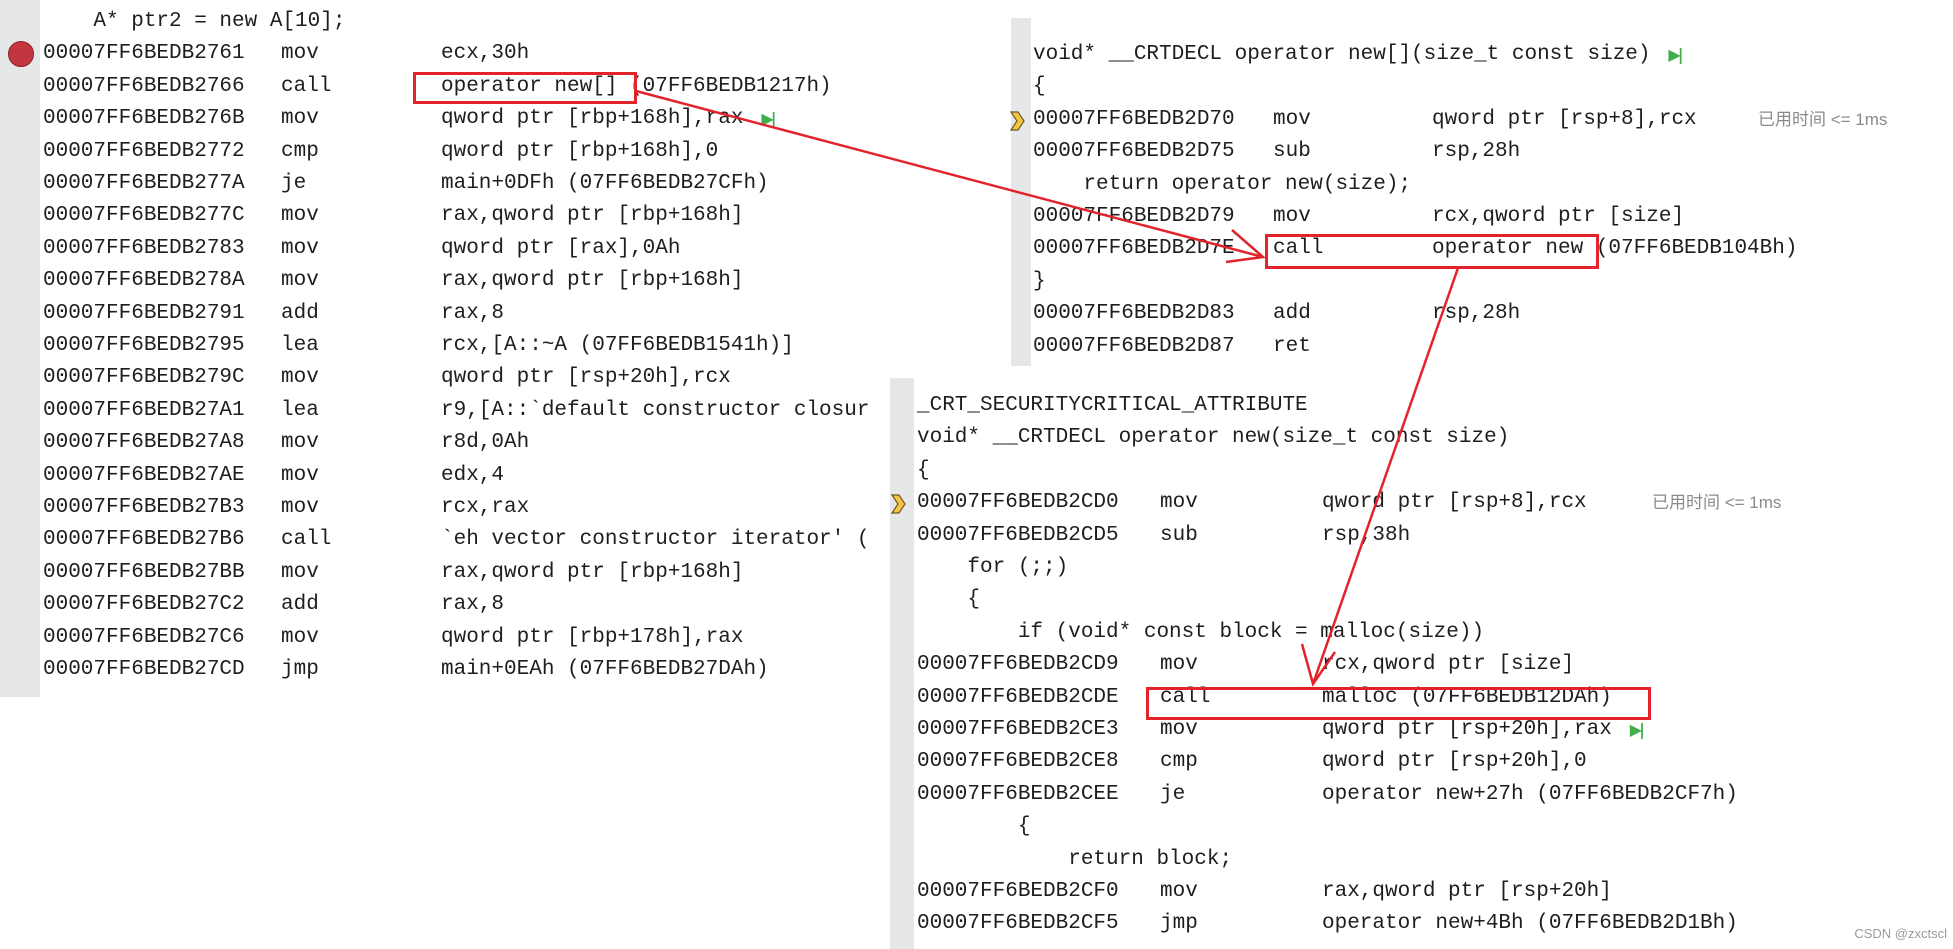 This screenshot has height=949, width=1953. What do you see at coordinates (1900, 933) in the screenshot?
I see `watermark: CSDN @zxctscl` at bounding box center [1900, 933].